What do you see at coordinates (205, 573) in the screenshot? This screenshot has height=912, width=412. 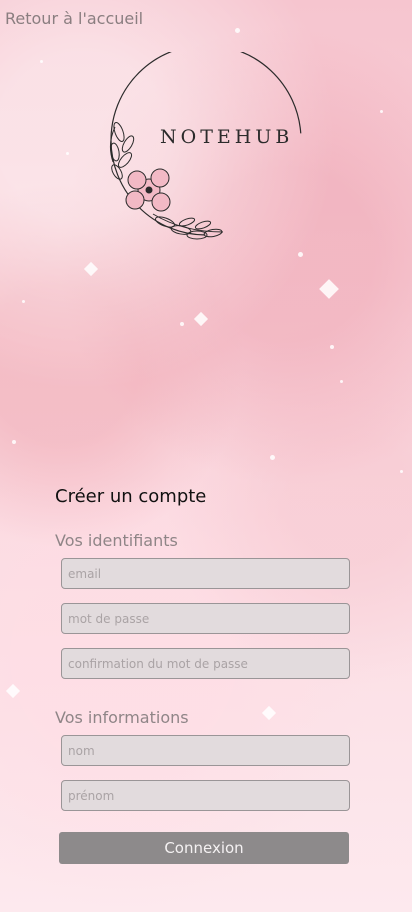 I see `email-field` at bounding box center [205, 573].